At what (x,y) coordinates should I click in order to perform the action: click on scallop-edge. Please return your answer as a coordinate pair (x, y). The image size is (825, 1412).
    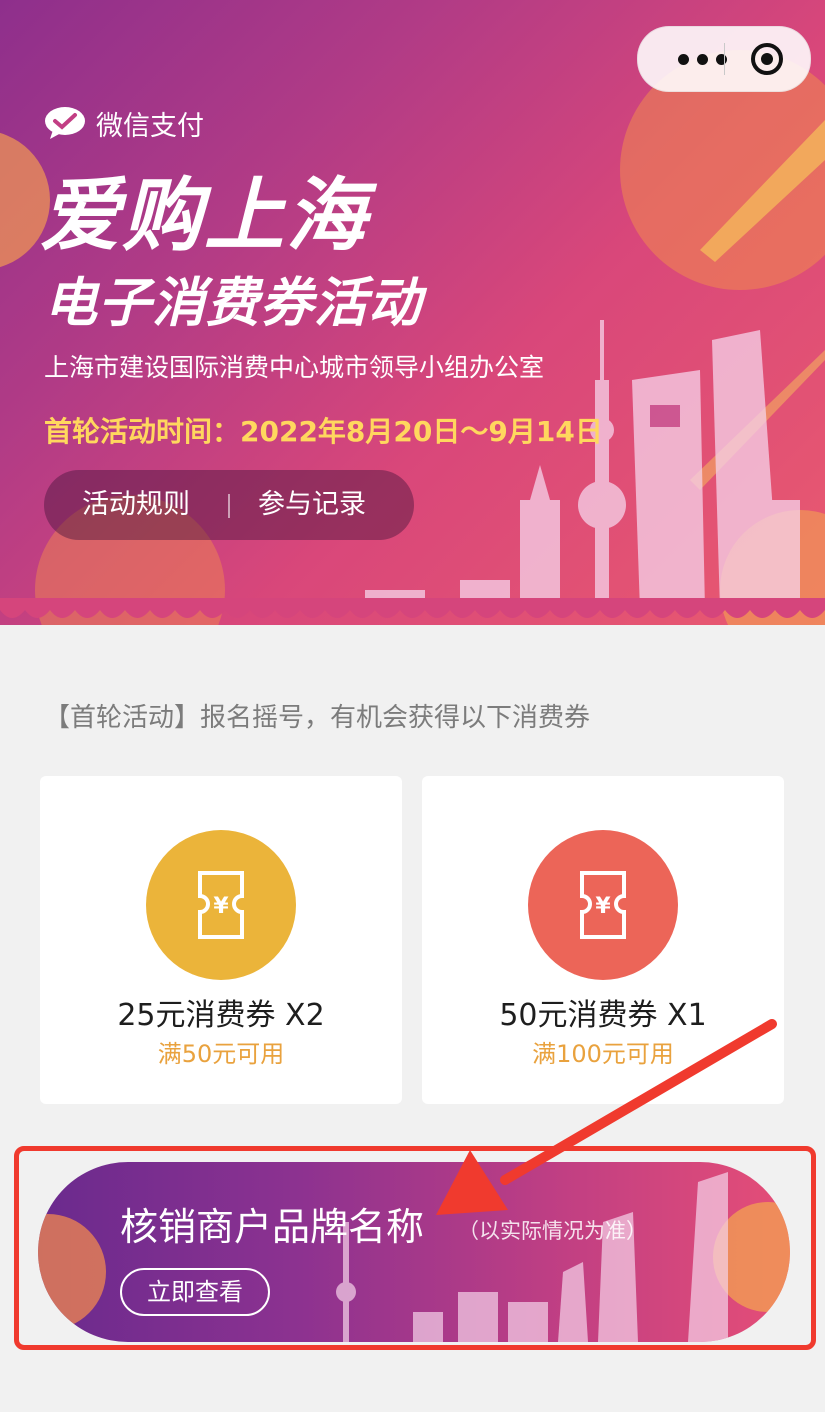
    Looking at the image, I should click on (412, 608).